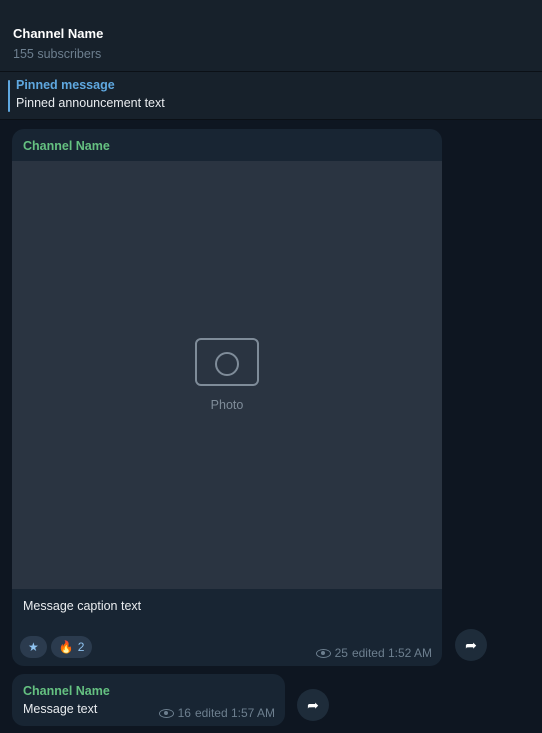 Image resolution: width=542 pixels, height=733 pixels. I want to click on message-time: edited 1:57 AM, so click(234, 713).